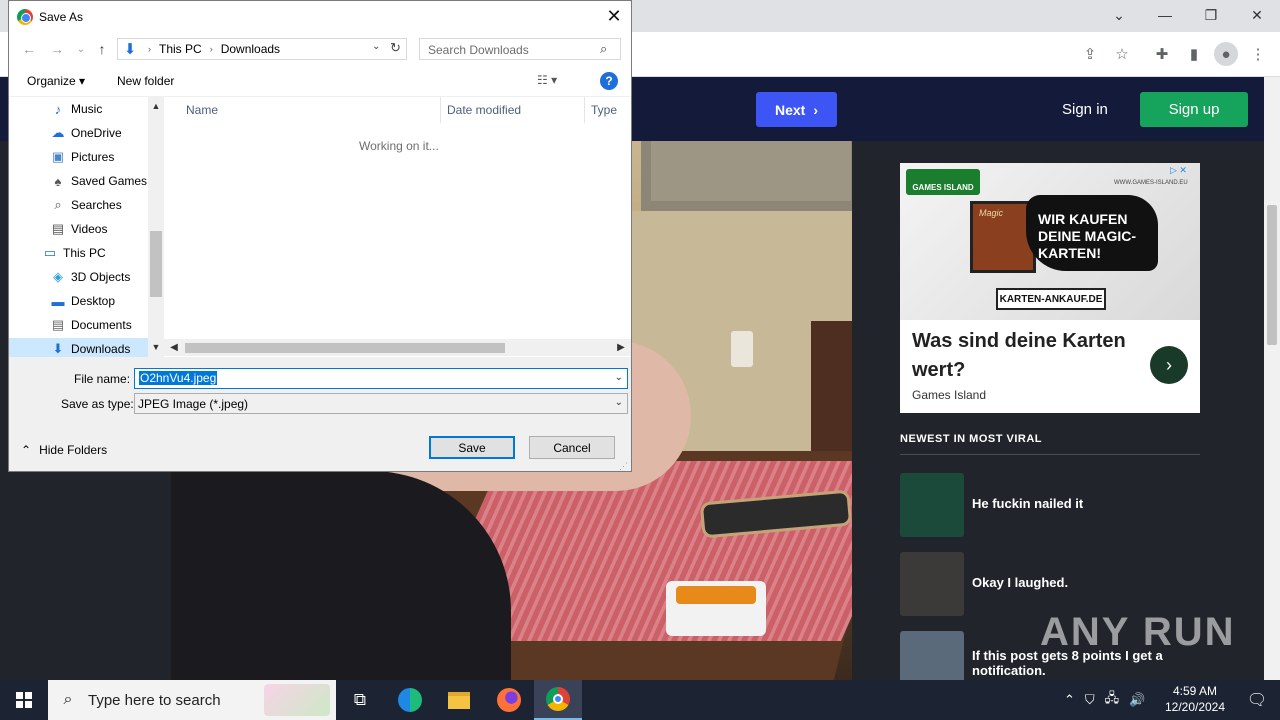 This screenshot has height=720, width=1280. What do you see at coordinates (381, 378) in the screenshot?
I see `file-name-input: O2hnVu4.jpeg ⌄` at bounding box center [381, 378].